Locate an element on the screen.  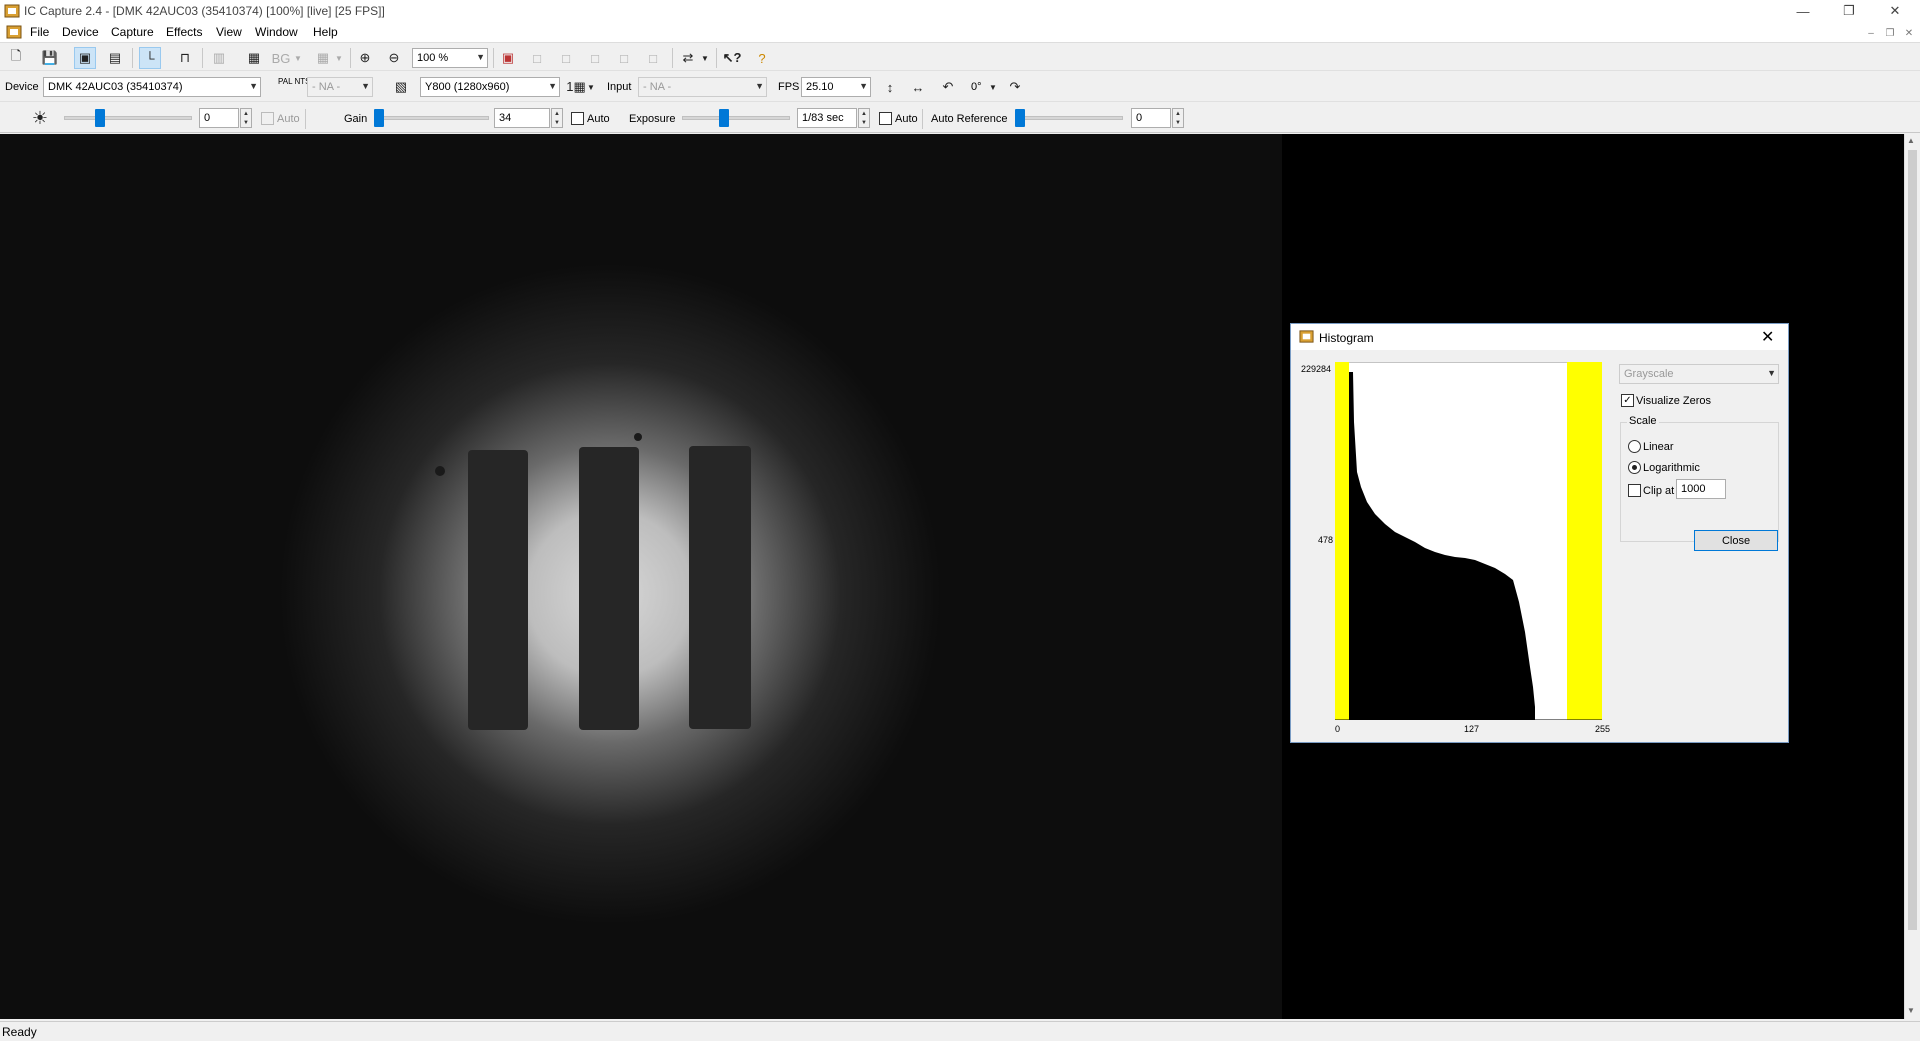
auto-reference-spinner: ▲ ▼ is located at coordinates (1178, 118).